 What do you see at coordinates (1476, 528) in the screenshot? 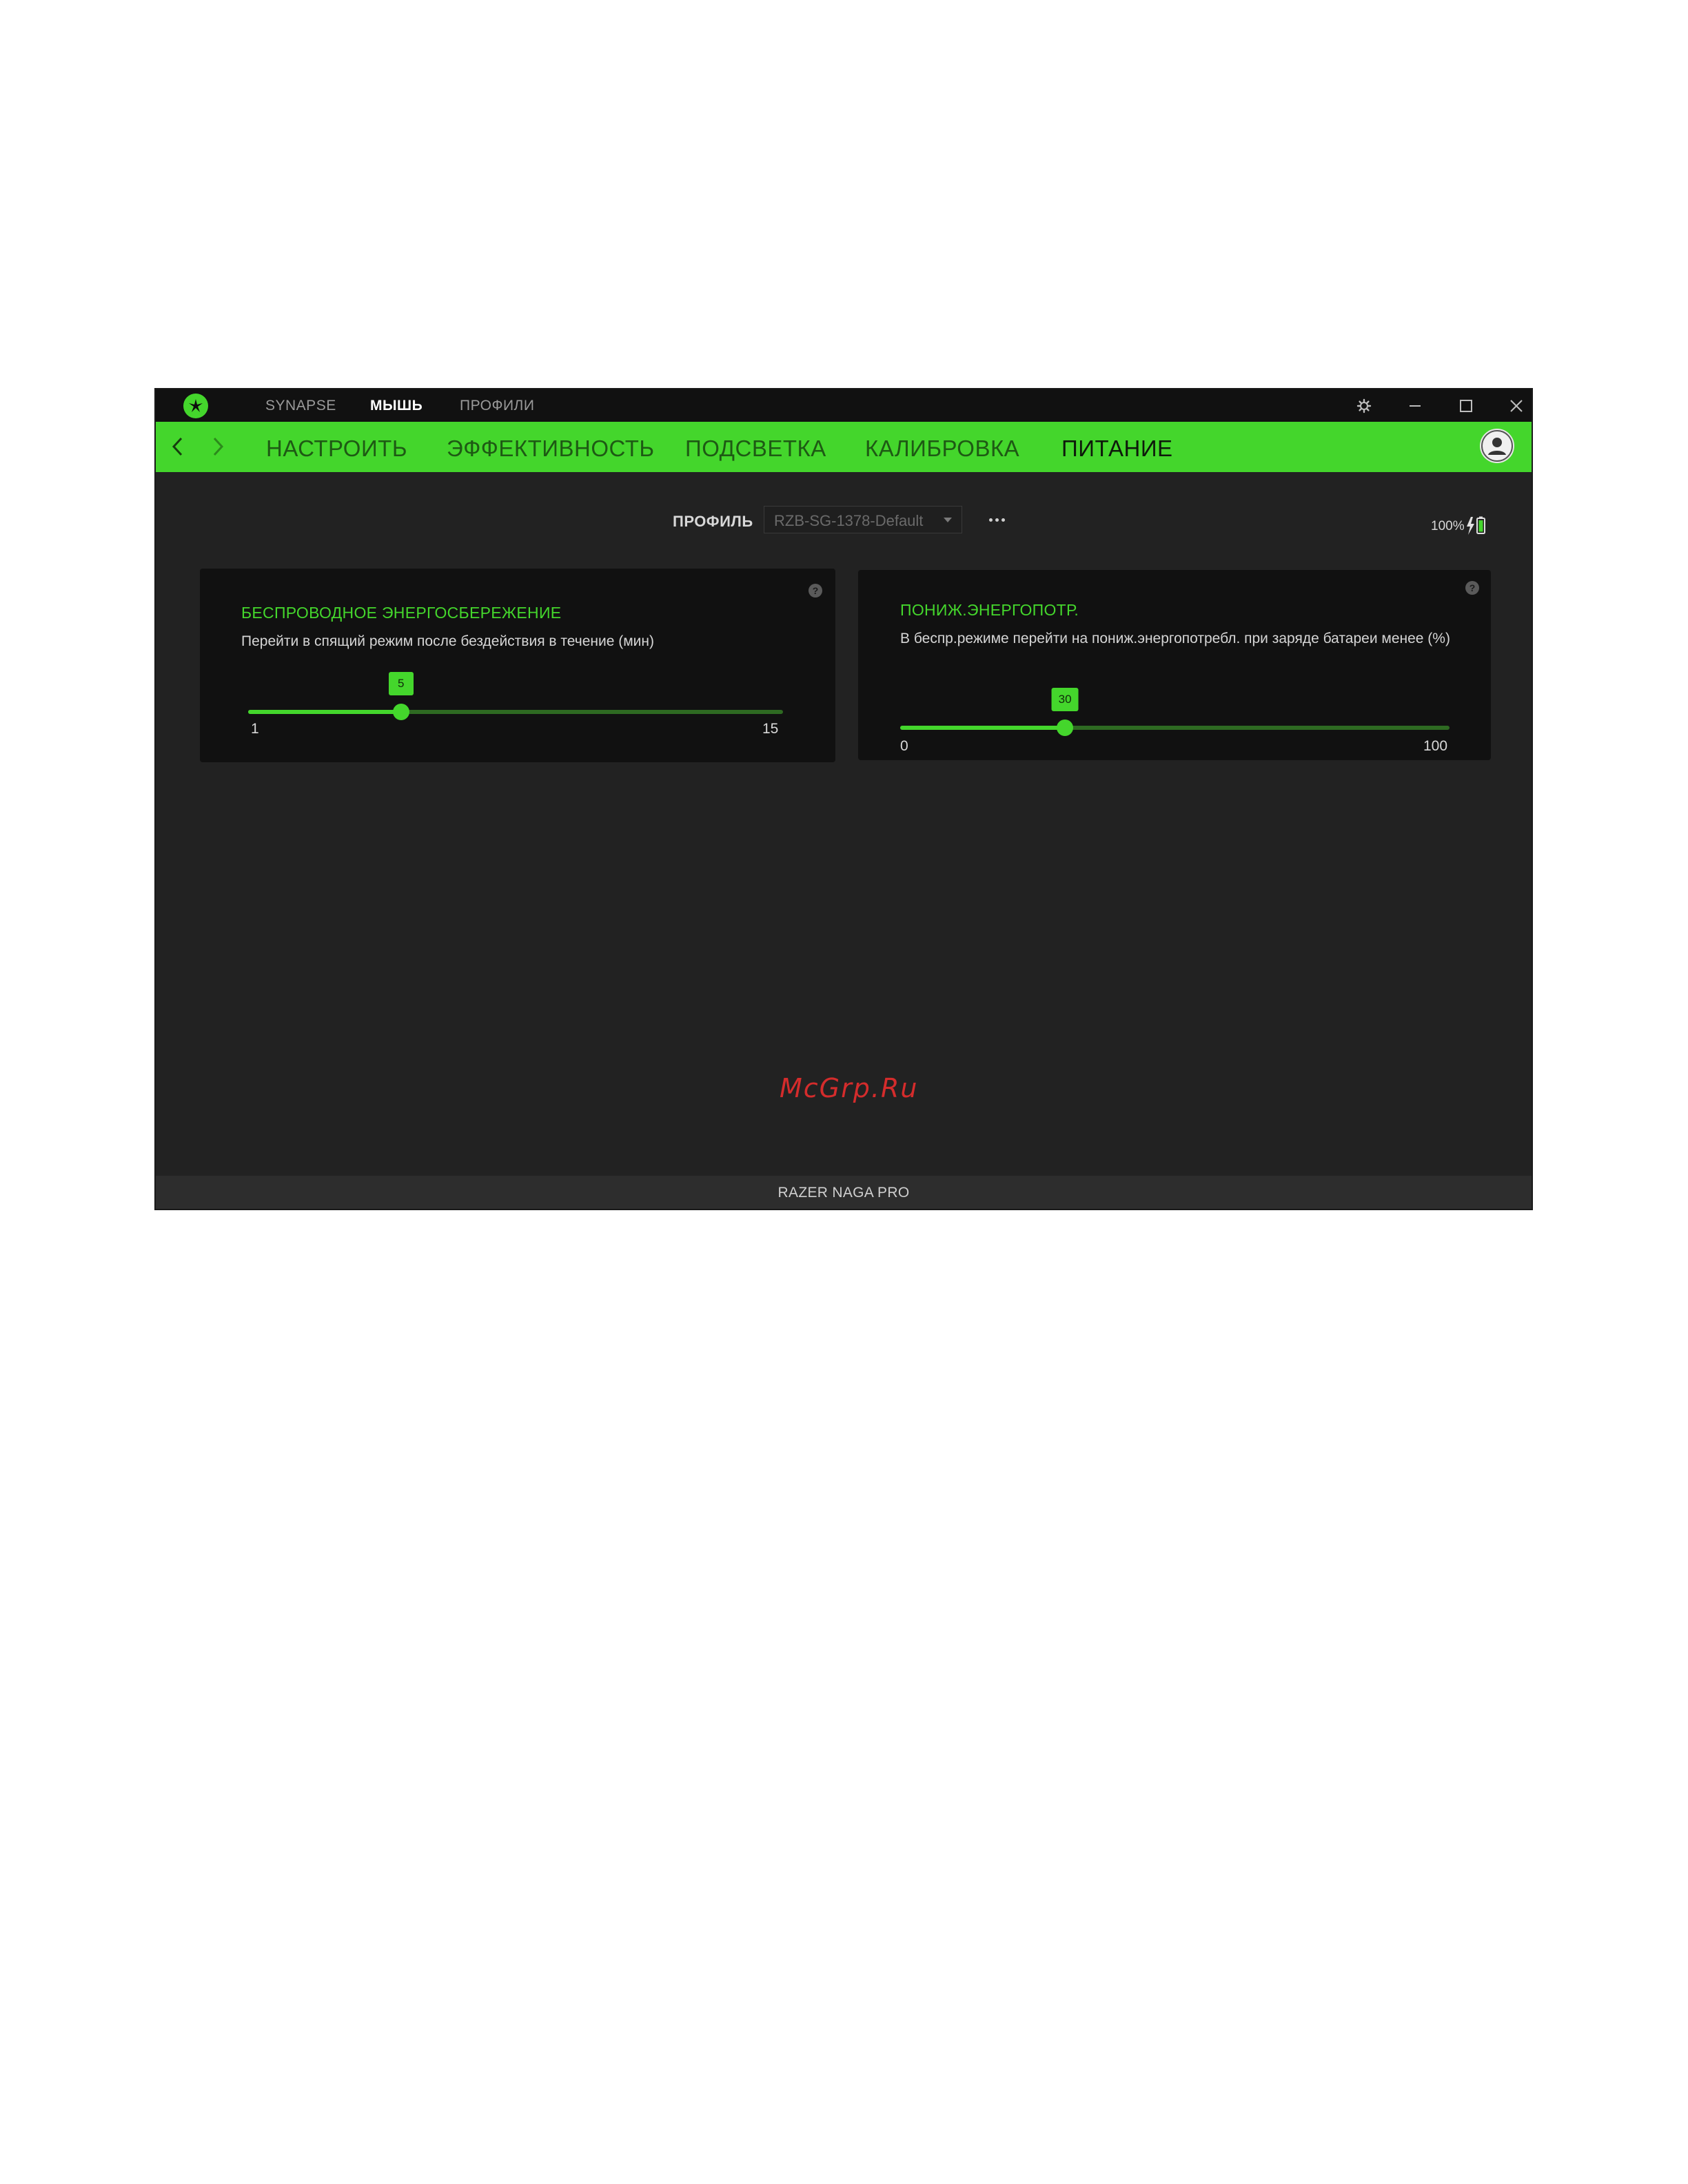
I see `battery-charging-icon` at bounding box center [1476, 528].